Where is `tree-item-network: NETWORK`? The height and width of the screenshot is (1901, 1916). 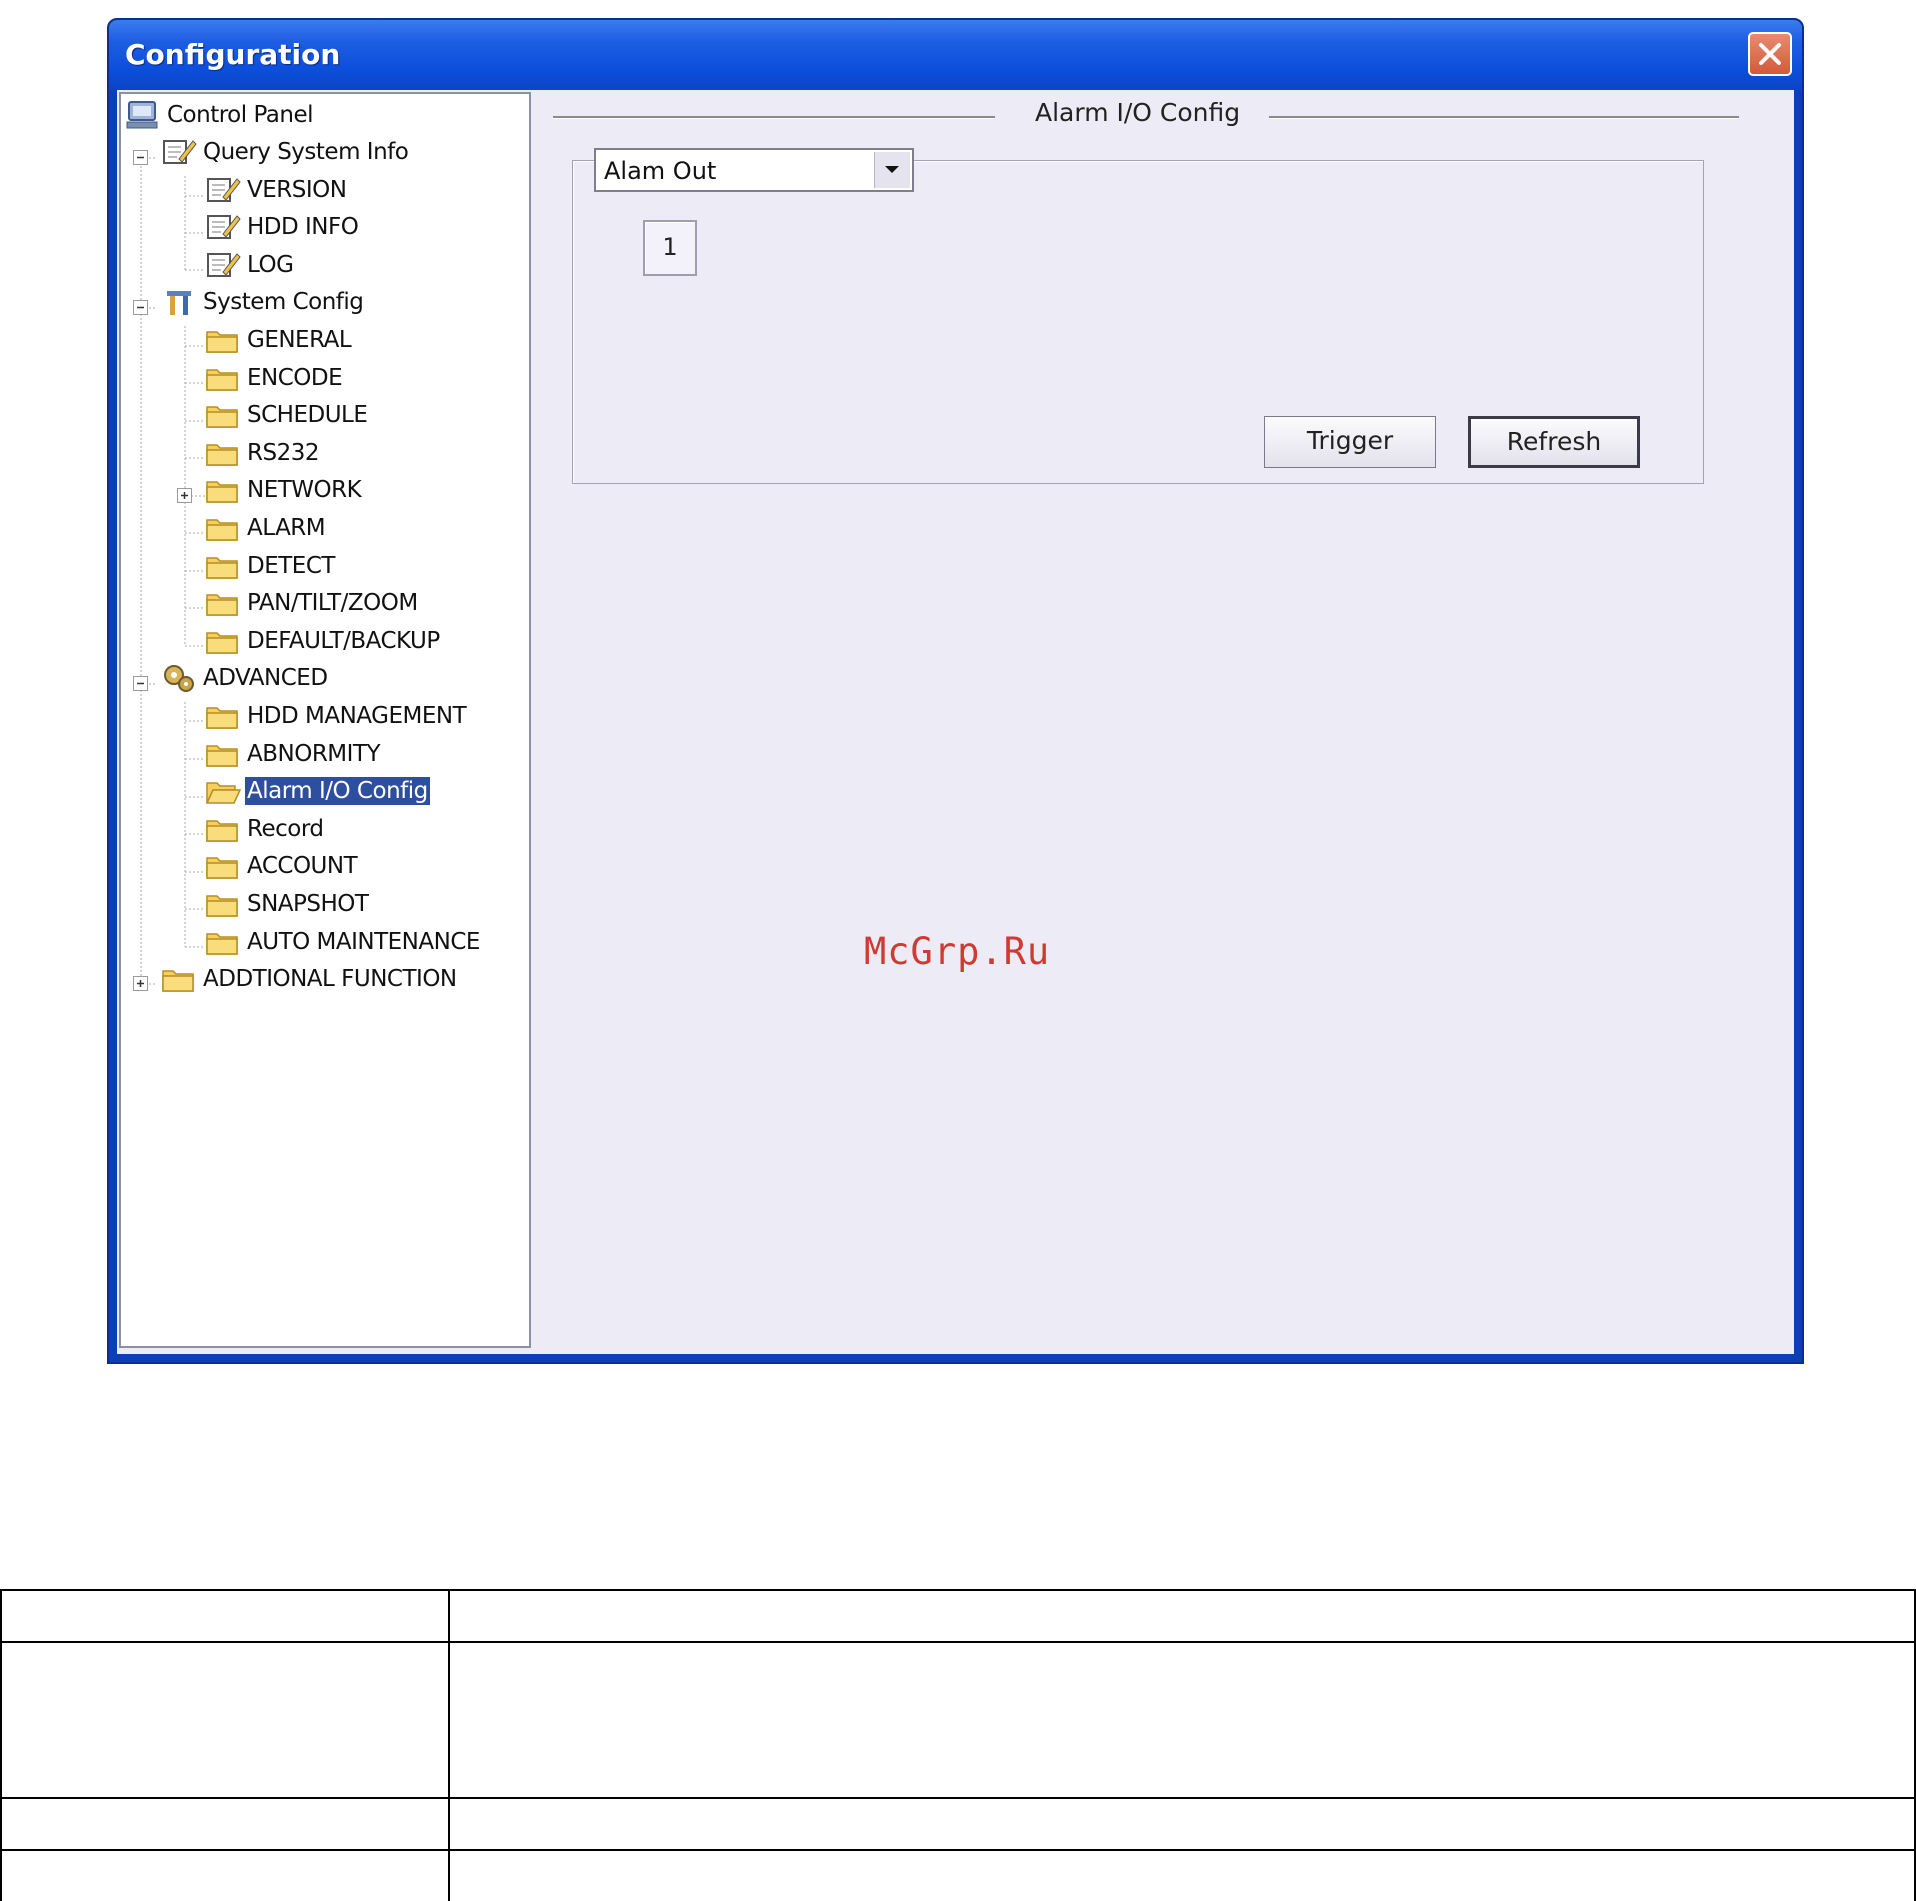
tree-item-network: NETWORK is located at coordinates (284, 490).